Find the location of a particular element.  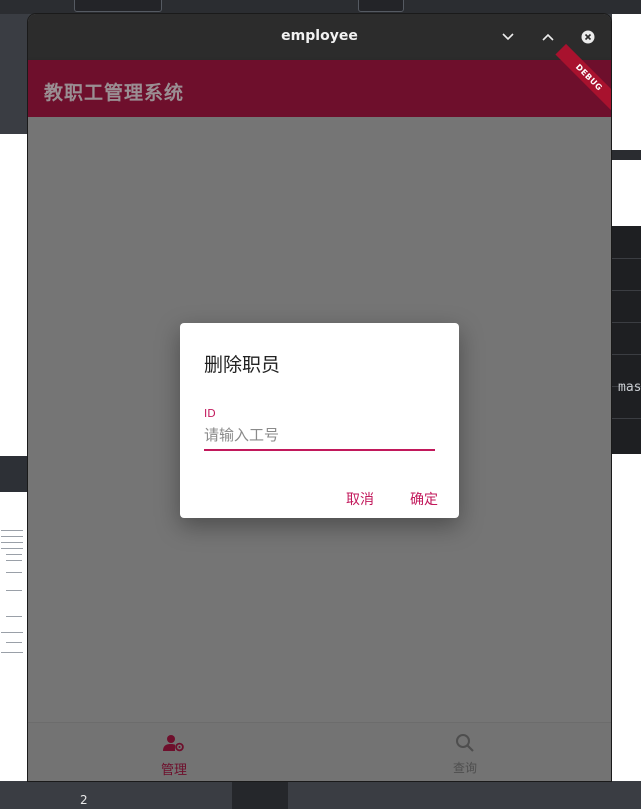

background-terminal: mas is located at coordinates (626, 340).